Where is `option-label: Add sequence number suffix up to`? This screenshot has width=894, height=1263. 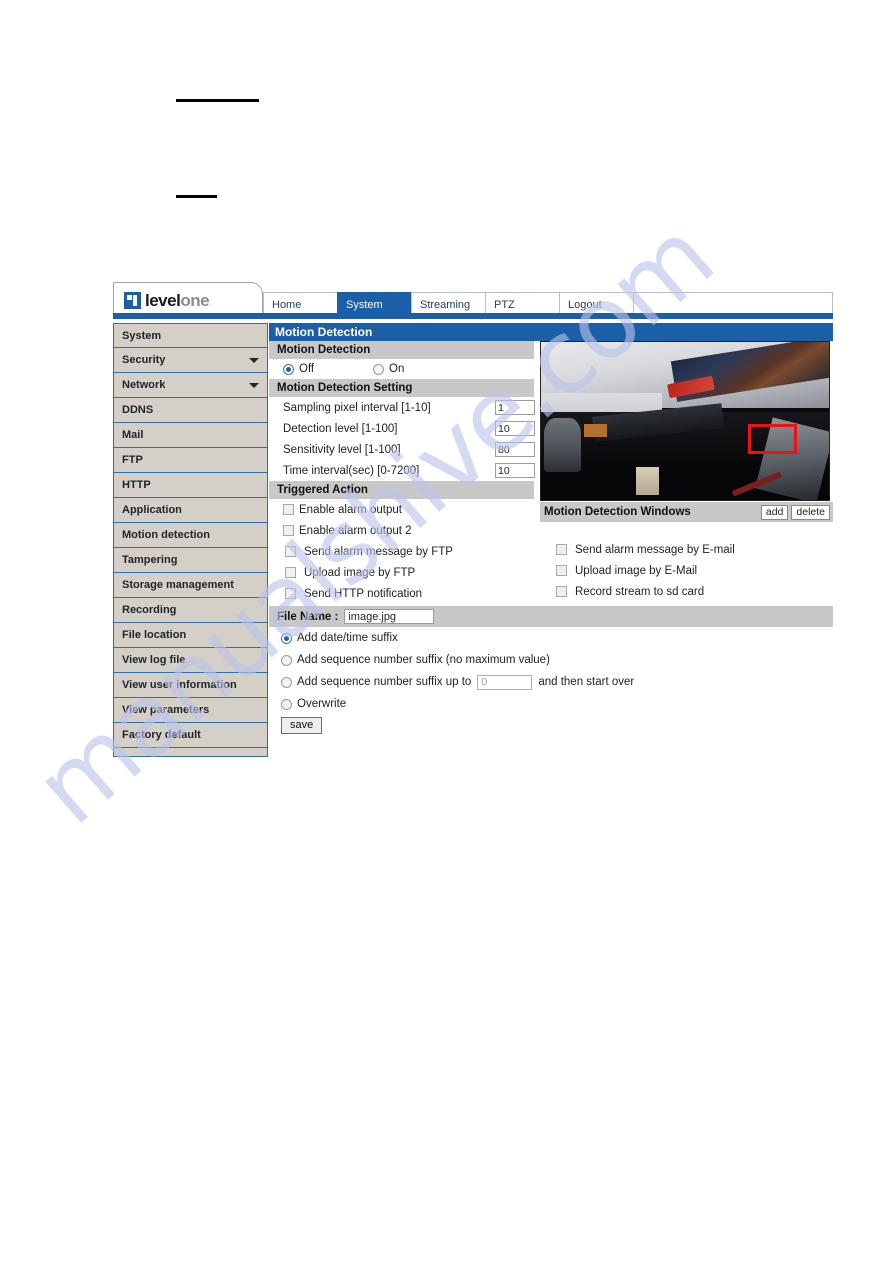
option-label: Add sequence number suffix up to is located at coordinates (384, 682).